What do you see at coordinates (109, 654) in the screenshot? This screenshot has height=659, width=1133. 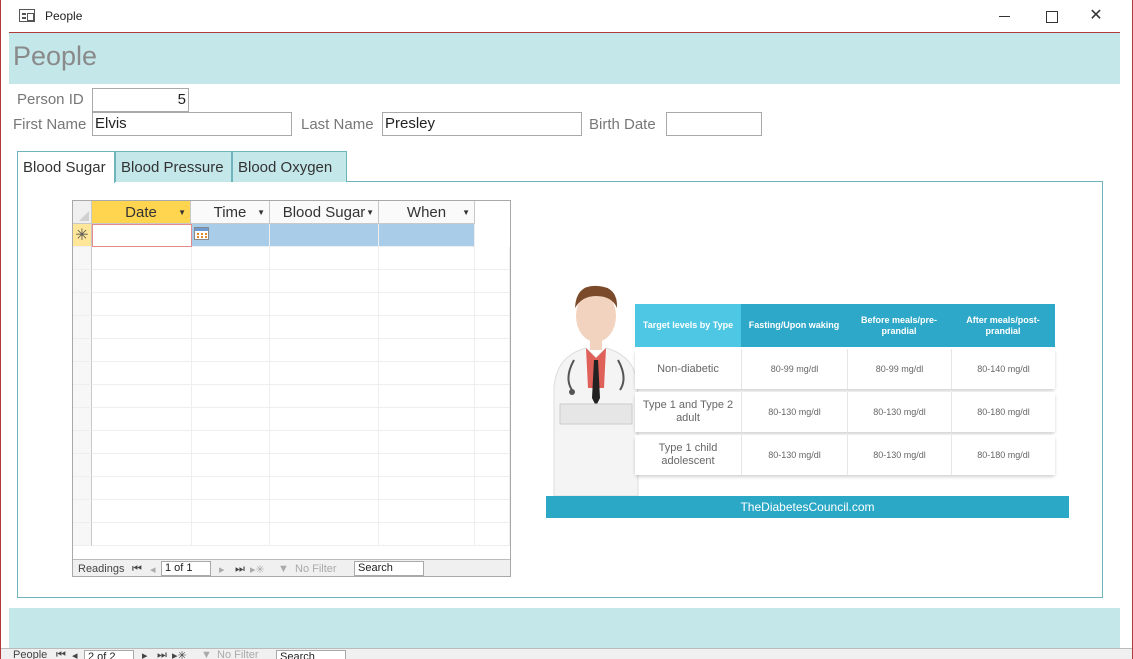 I see `current-record-box: 2 of 2` at bounding box center [109, 654].